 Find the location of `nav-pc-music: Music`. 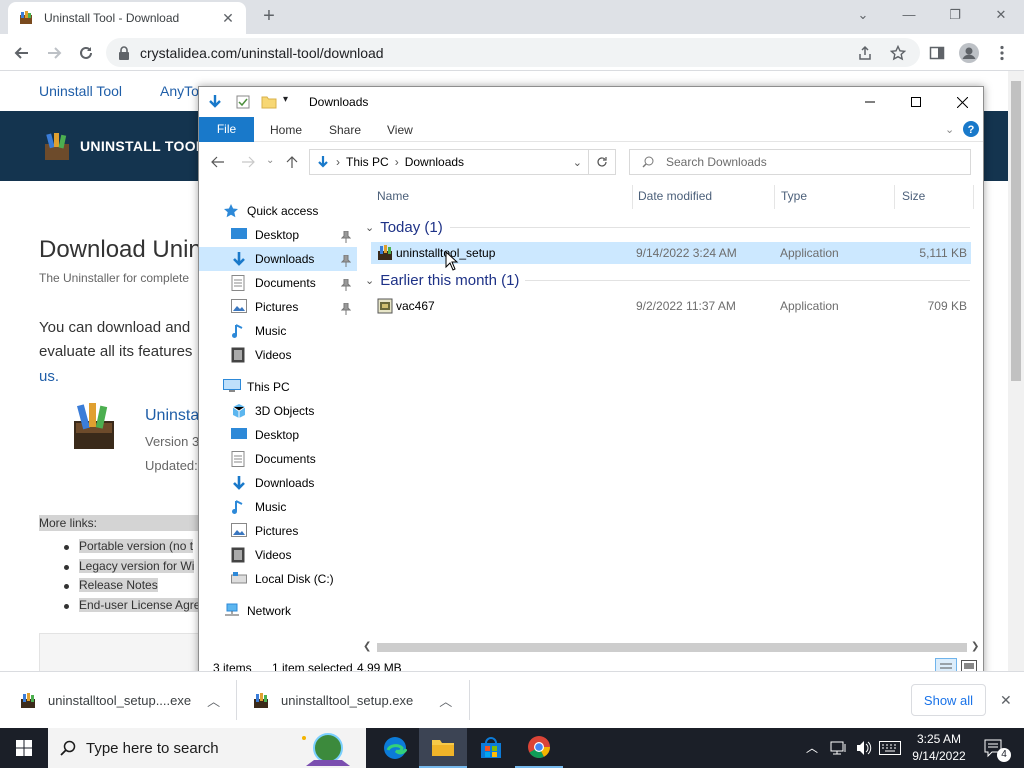

nav-pc-music: Music is located at coordinates (294, 507).